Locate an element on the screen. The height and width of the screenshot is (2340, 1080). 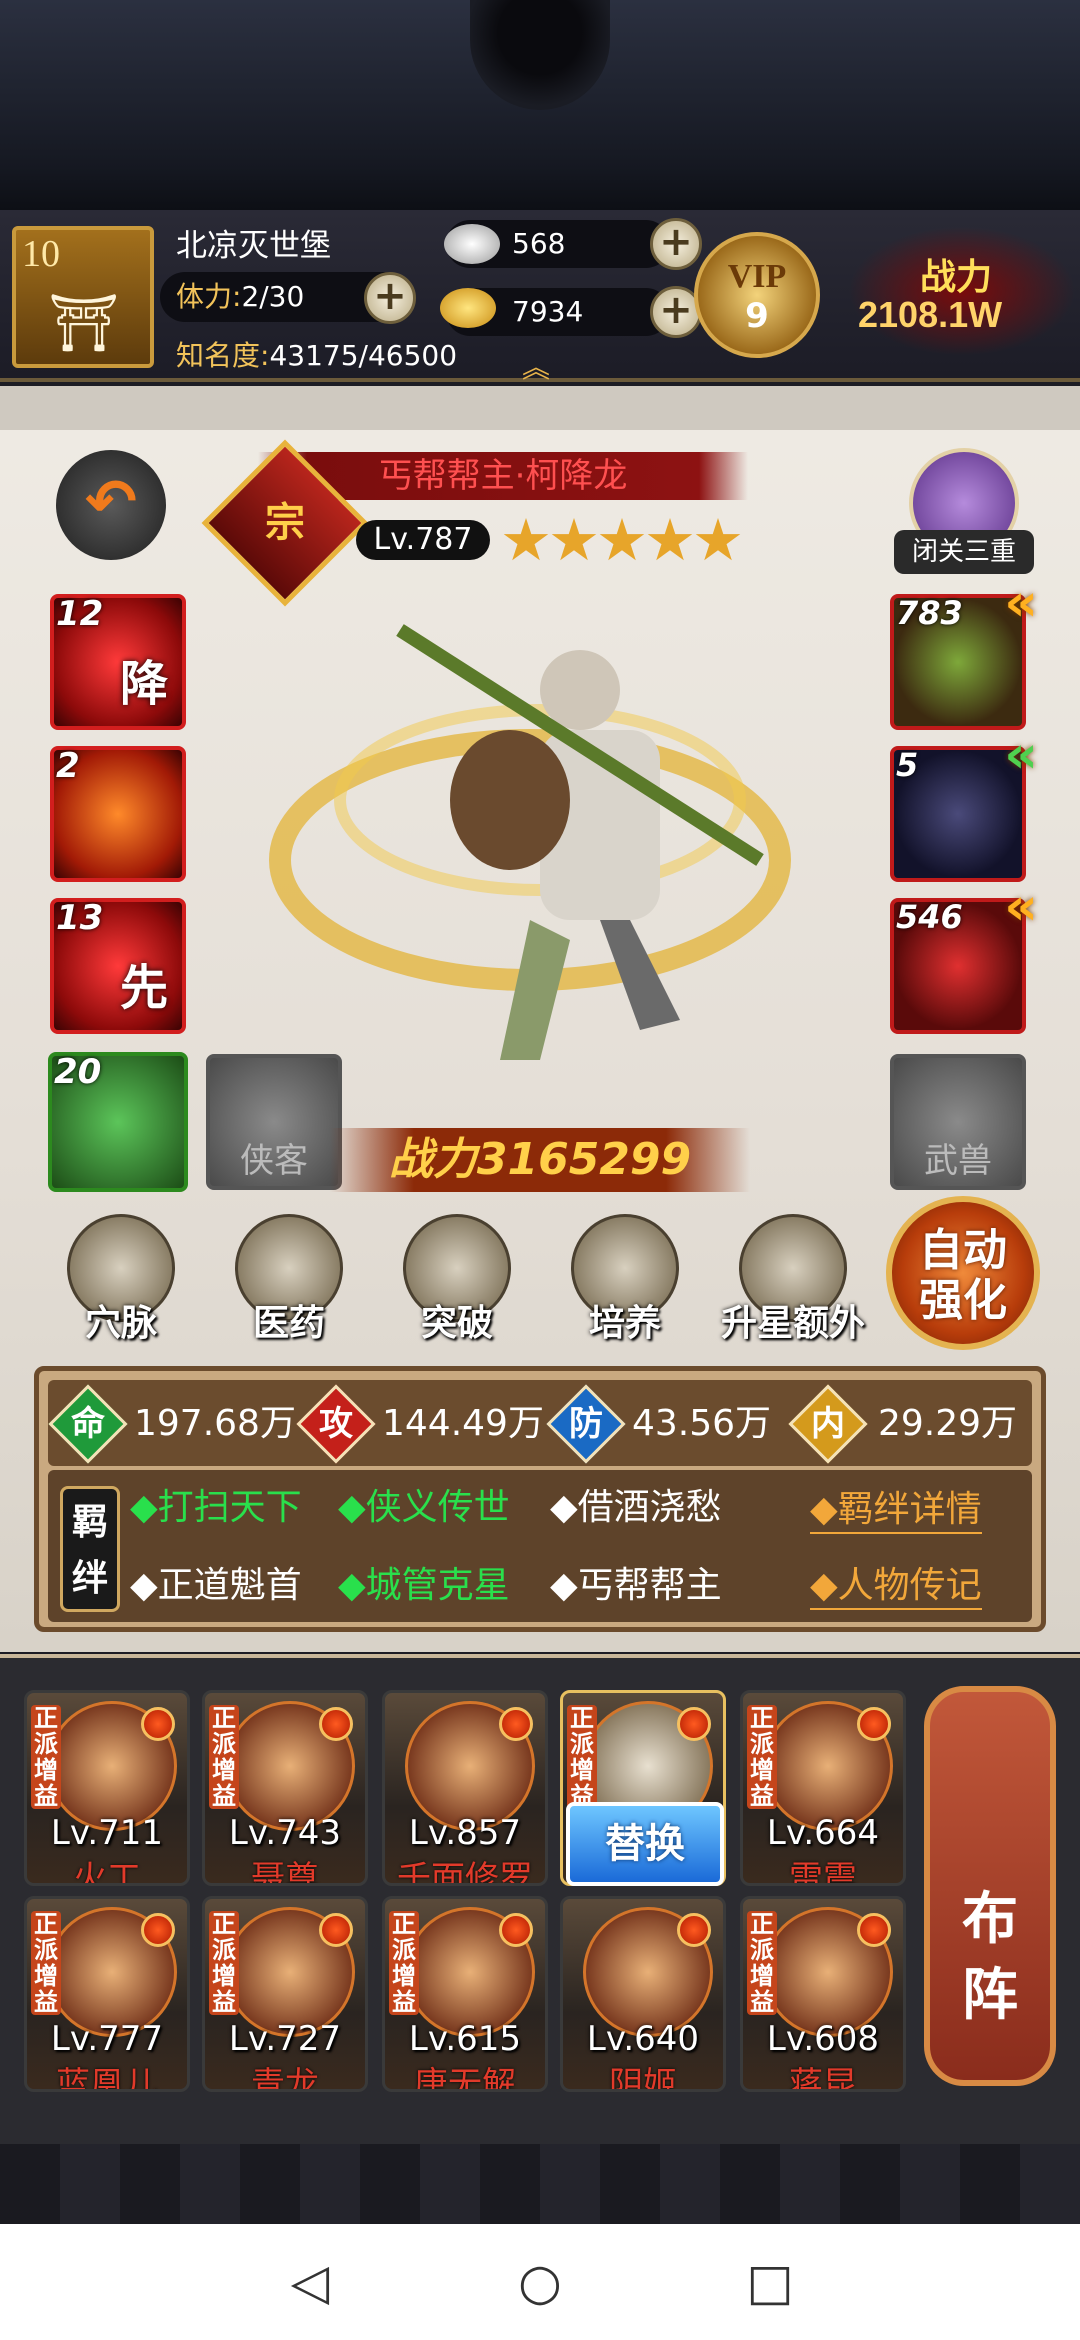
silver-icon is located at coordinates (472, 244).